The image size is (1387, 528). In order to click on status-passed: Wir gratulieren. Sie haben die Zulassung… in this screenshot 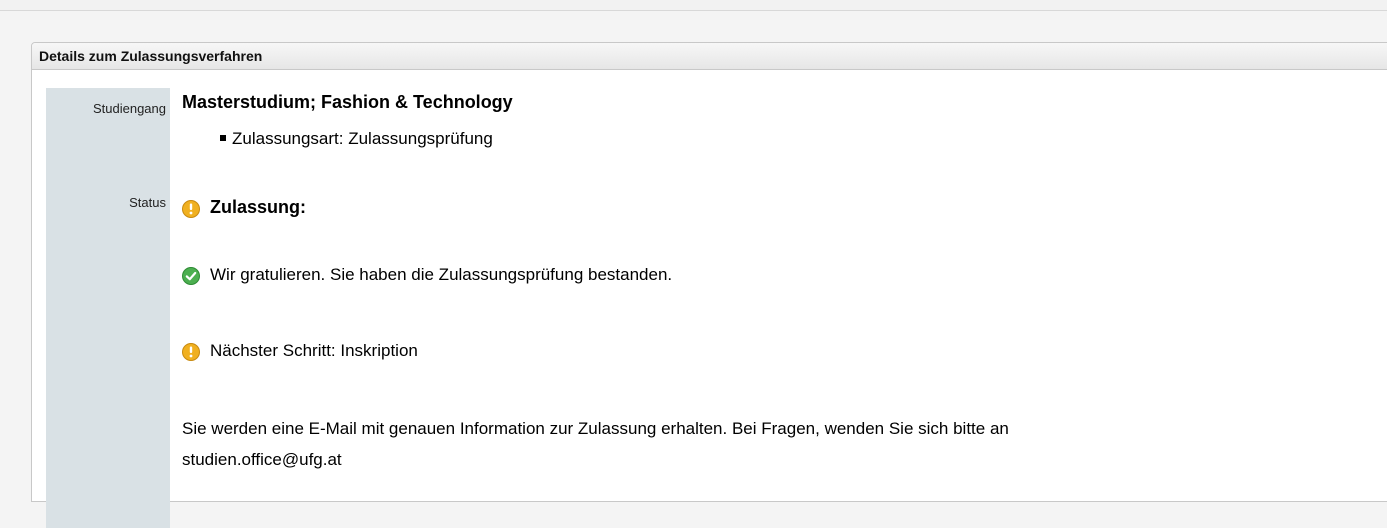, I will do `click(427, 275)`.